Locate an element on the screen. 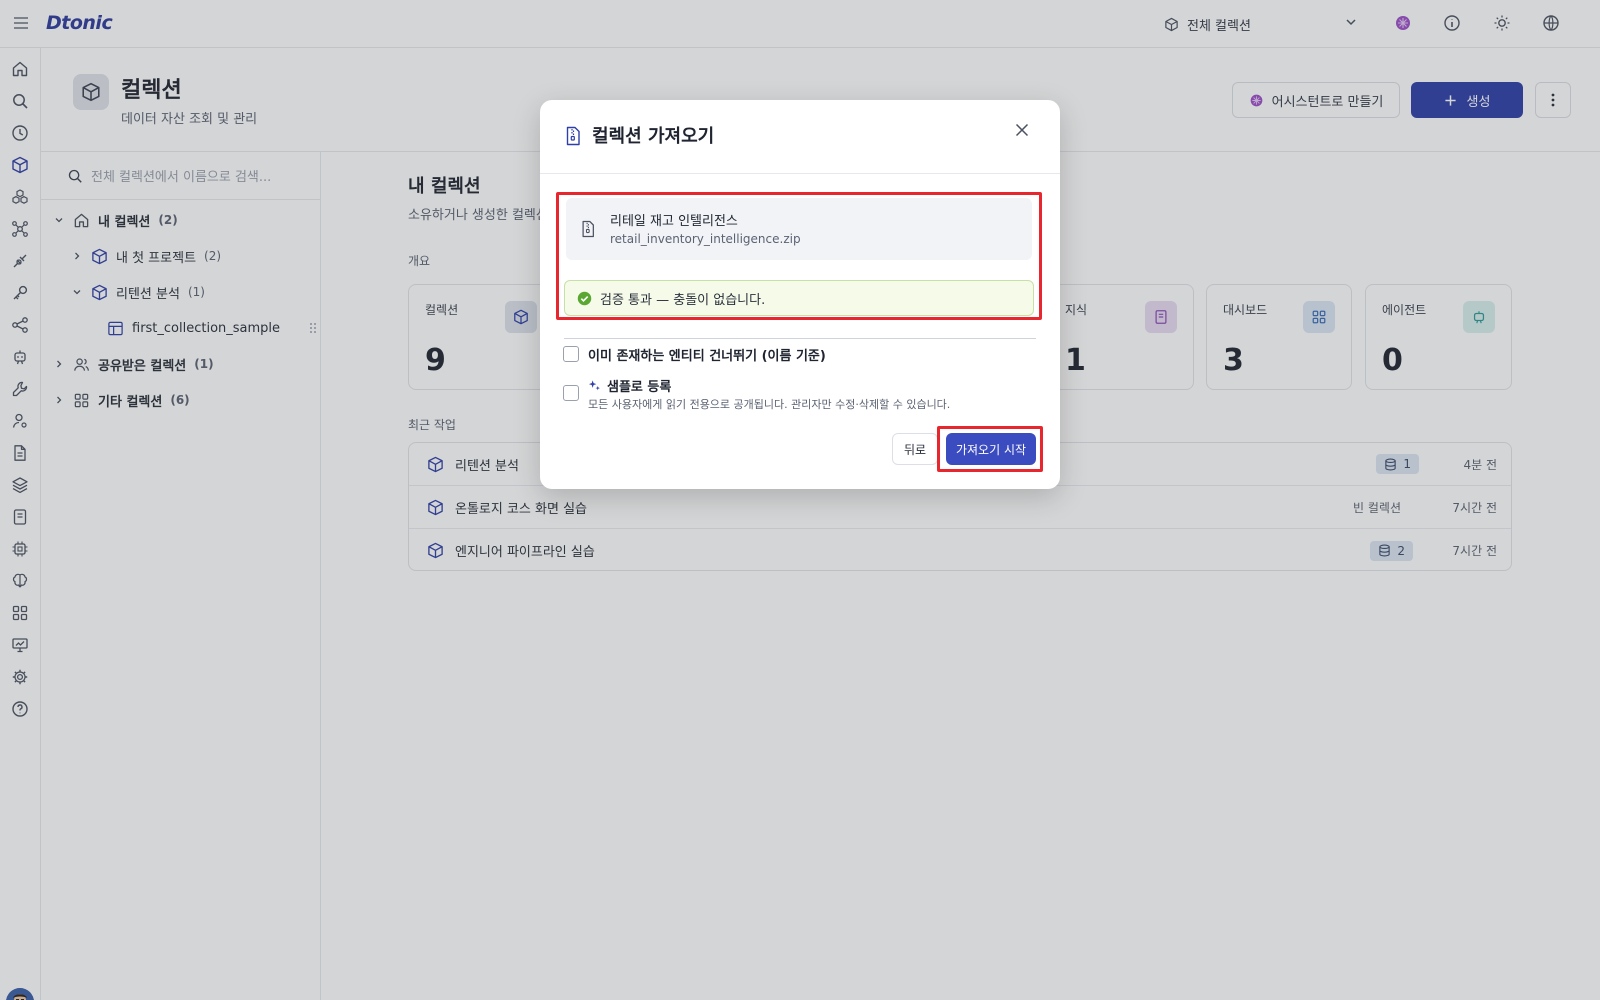 The height and width of the screenshot is (1000, 1600). register-sample-checkbox is located at coordinates (571, 393).